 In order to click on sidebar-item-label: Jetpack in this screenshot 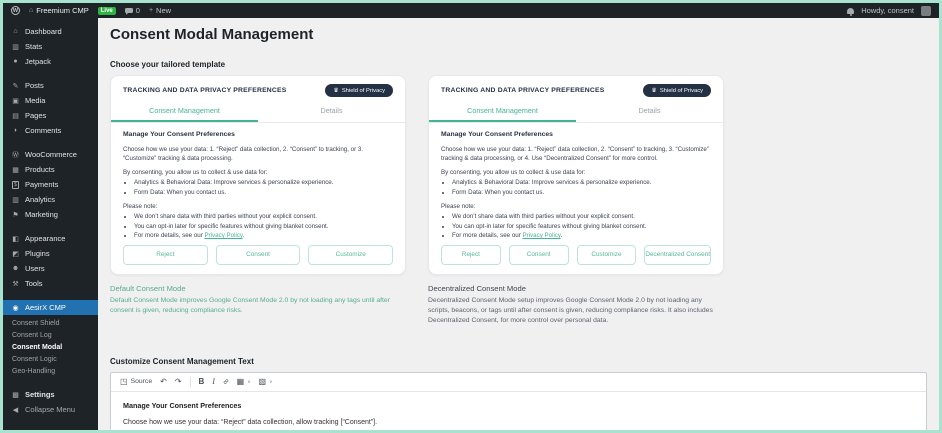, I will do `click(38, 61)`.